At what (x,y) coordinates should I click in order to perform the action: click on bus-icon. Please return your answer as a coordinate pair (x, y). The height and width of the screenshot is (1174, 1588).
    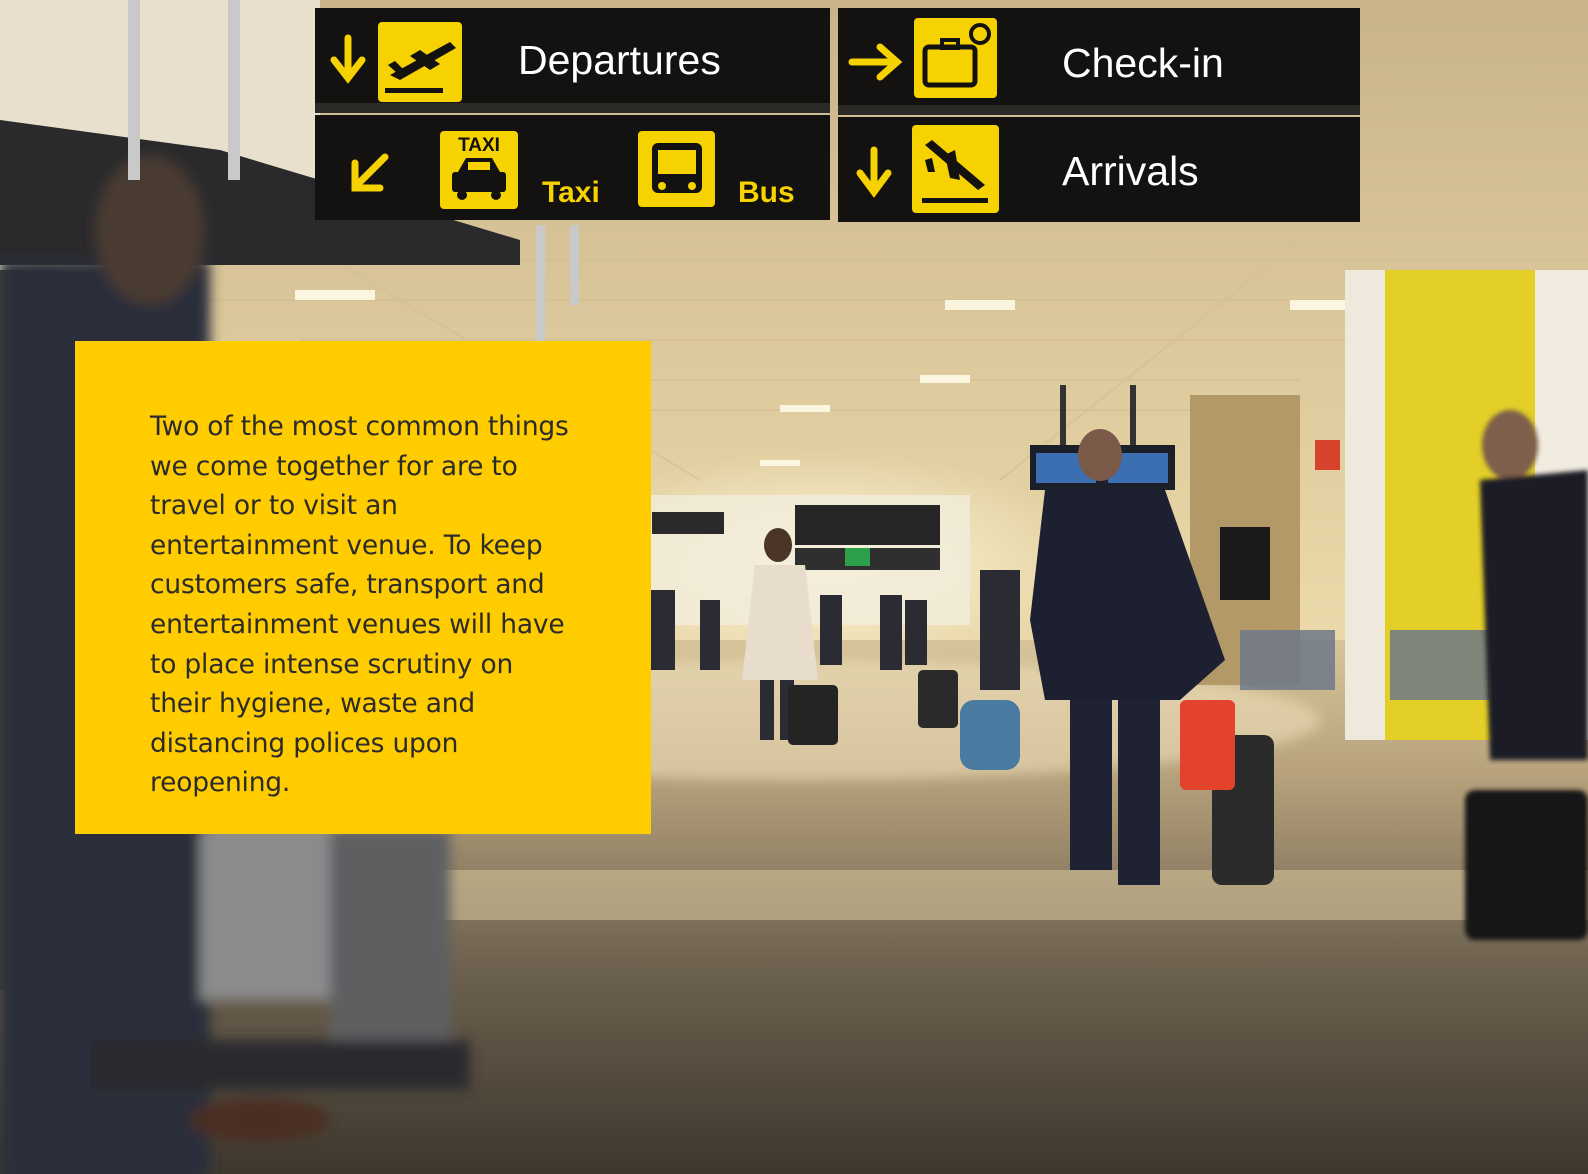
    Looking at the image, I should click on (677, 168).